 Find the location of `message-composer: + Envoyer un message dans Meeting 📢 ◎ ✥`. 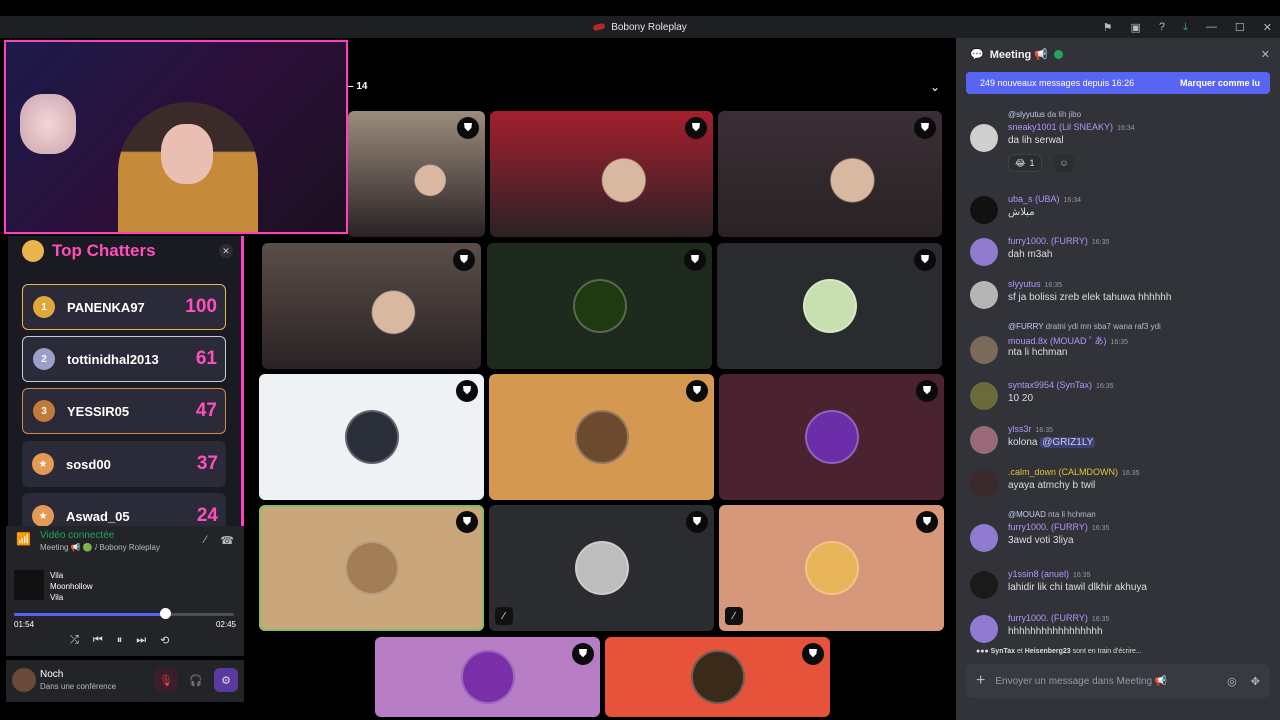

message-composer: + Envoyer un message dans Meeting 📢 ◎ ✥ is located at coordinates (1118, 681).